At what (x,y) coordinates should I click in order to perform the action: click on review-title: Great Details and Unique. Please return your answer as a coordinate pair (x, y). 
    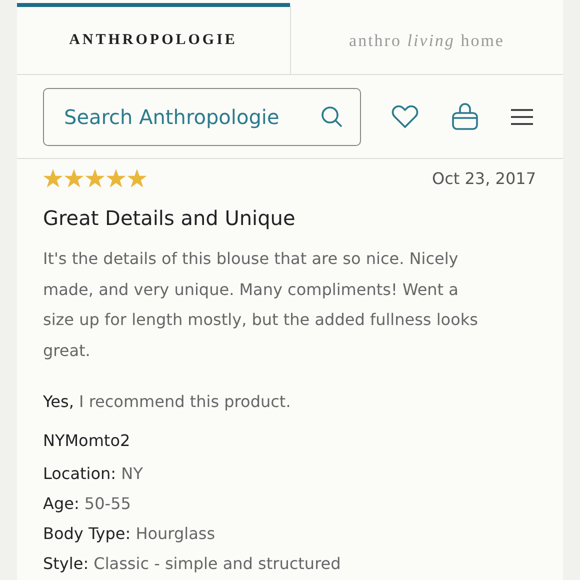
    Looking at the image, I should click on (169, 218).